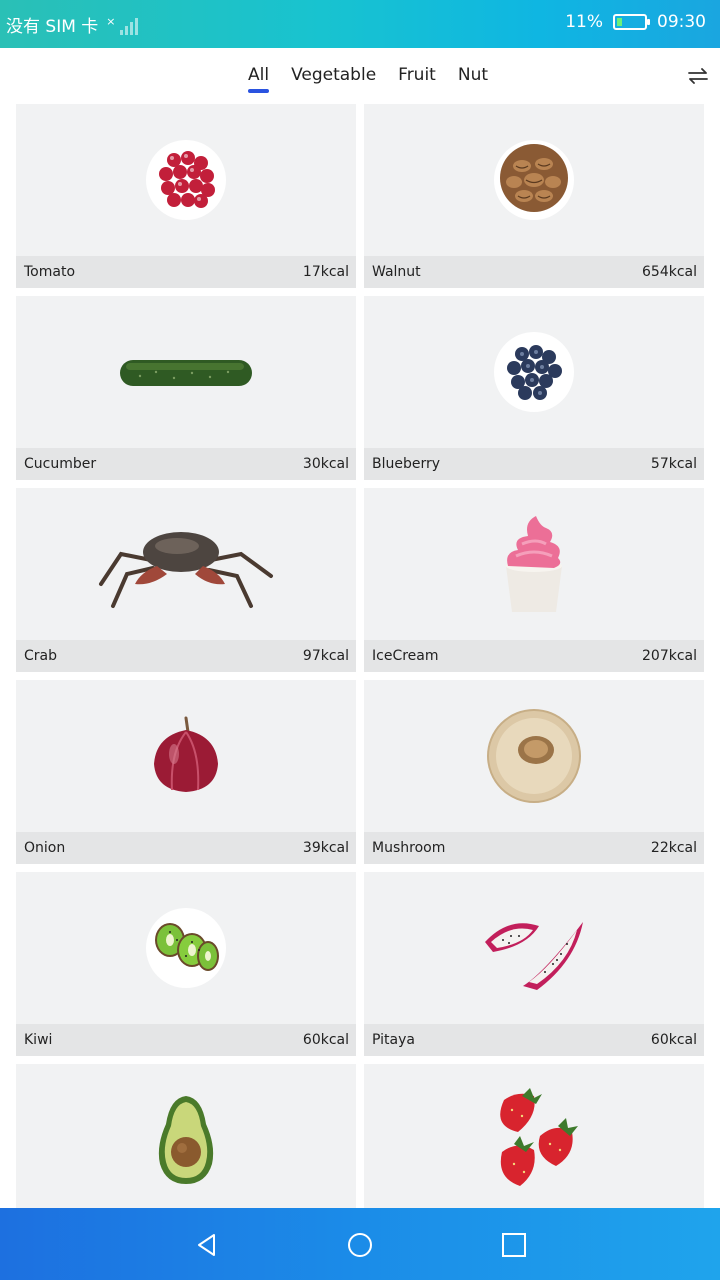 The image size is (720, 1280). Describe the element at coordinates (409, 848) in the screenshot. I see `food-name: Mushroom` at that location.